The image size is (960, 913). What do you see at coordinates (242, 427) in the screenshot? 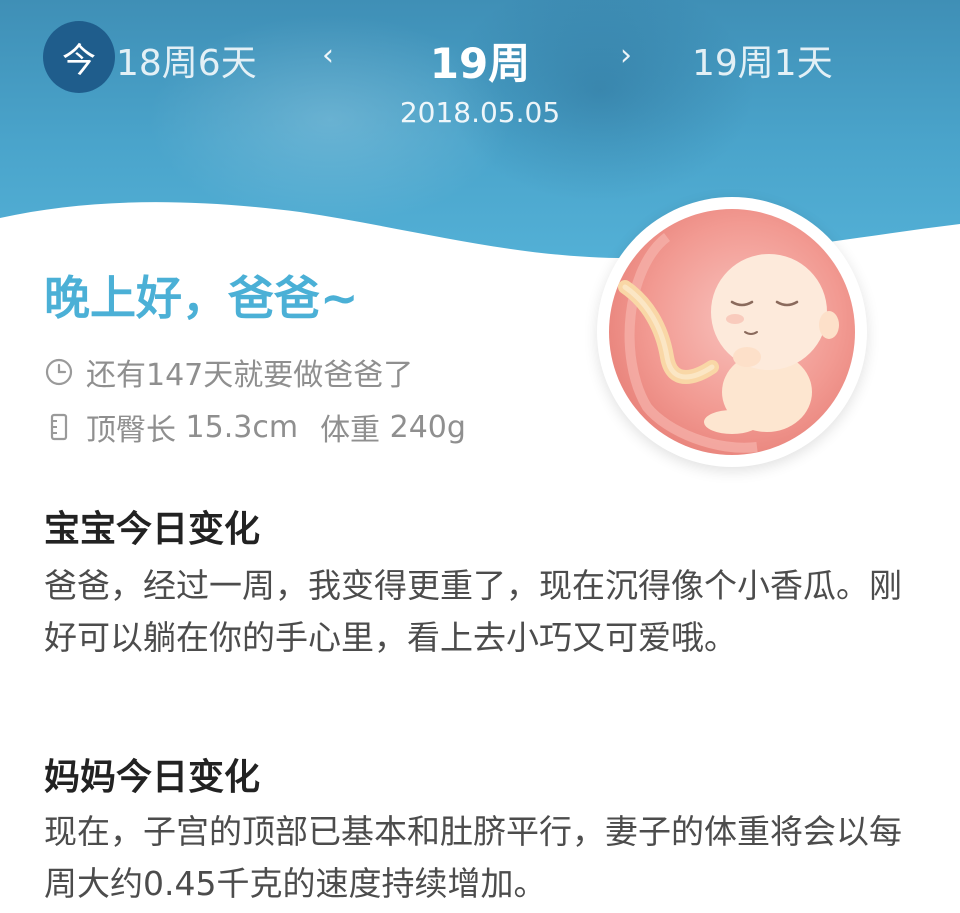
I see `length-value: 15.3cm` at bounding box center [242, 427].